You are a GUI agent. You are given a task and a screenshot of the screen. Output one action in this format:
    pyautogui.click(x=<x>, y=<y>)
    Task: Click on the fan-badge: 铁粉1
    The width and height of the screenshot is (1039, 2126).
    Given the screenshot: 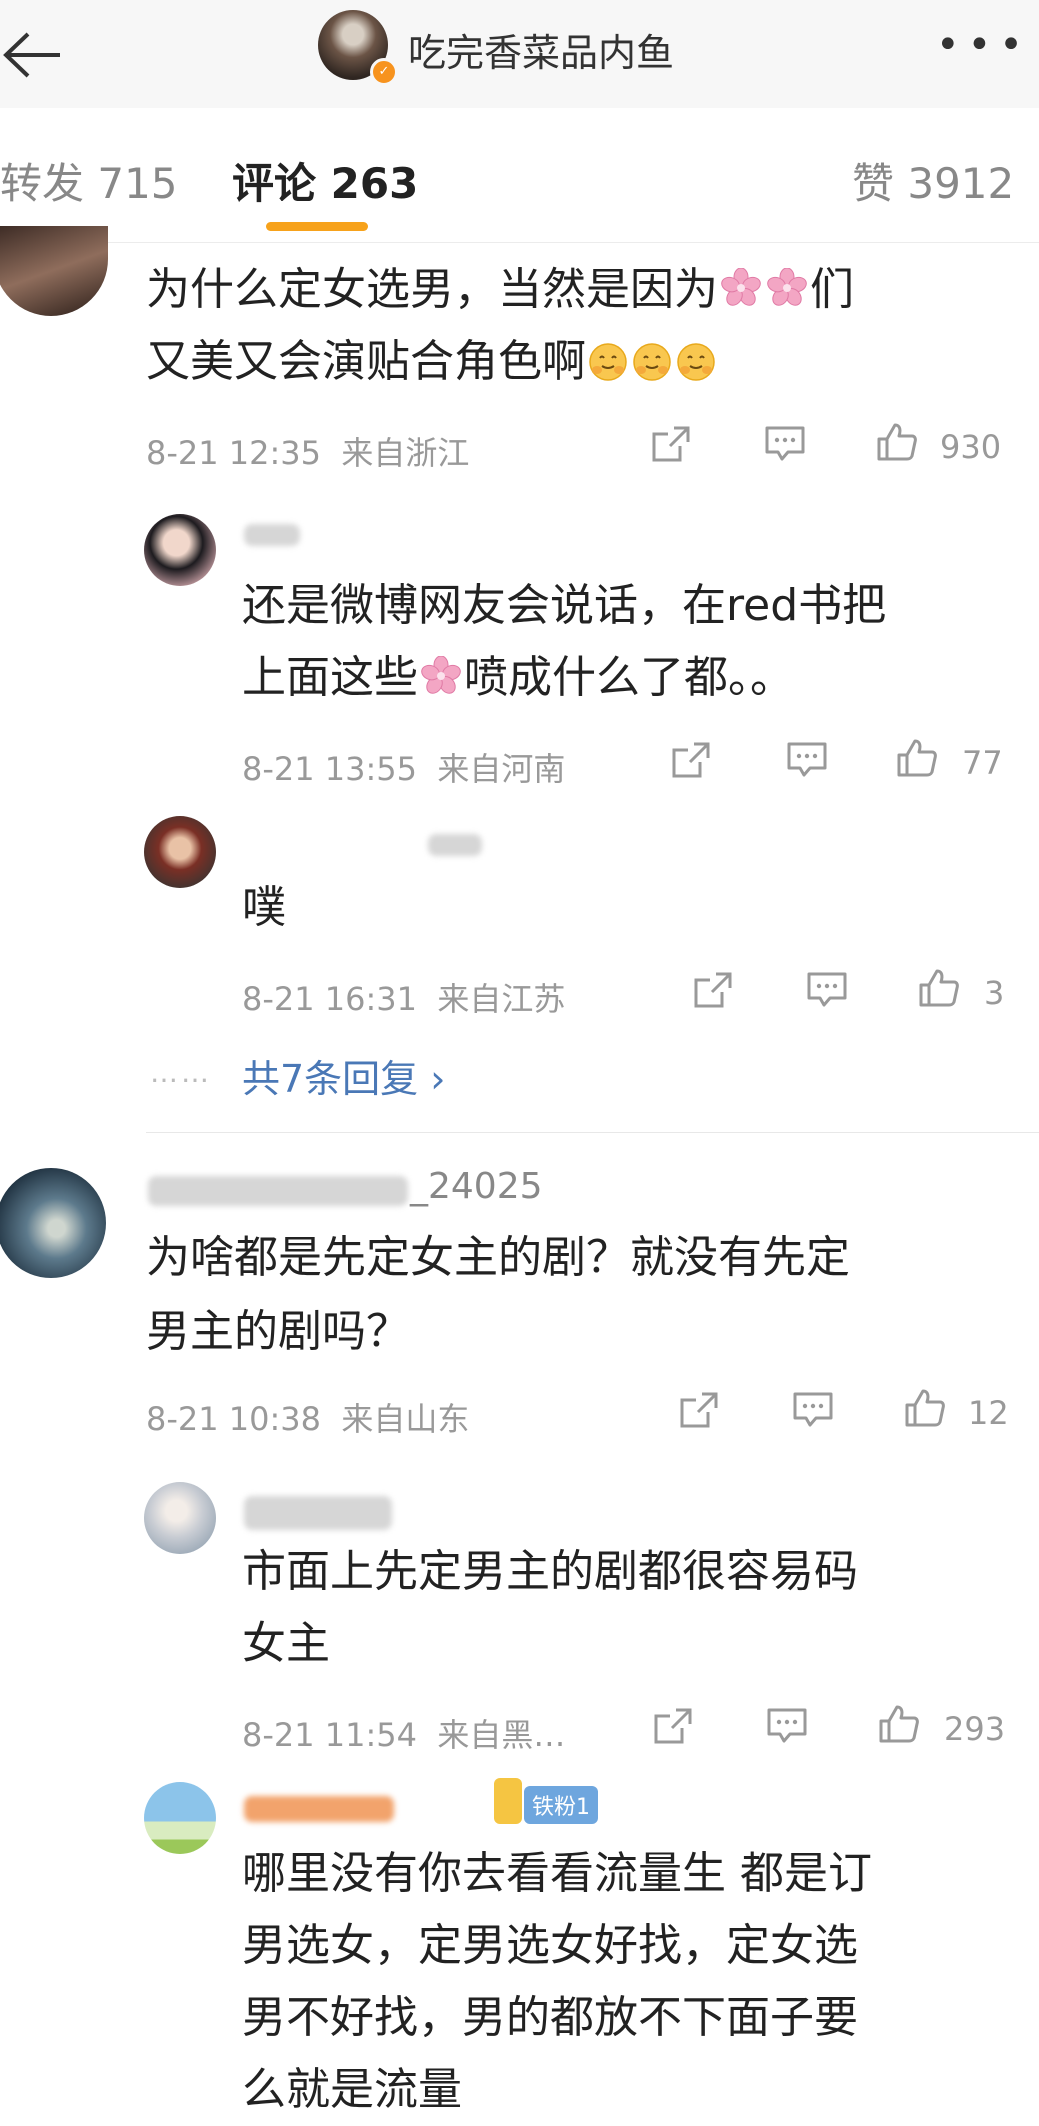 What is the action you would take?
    pyautogui.click(x=561, y=1805)
    